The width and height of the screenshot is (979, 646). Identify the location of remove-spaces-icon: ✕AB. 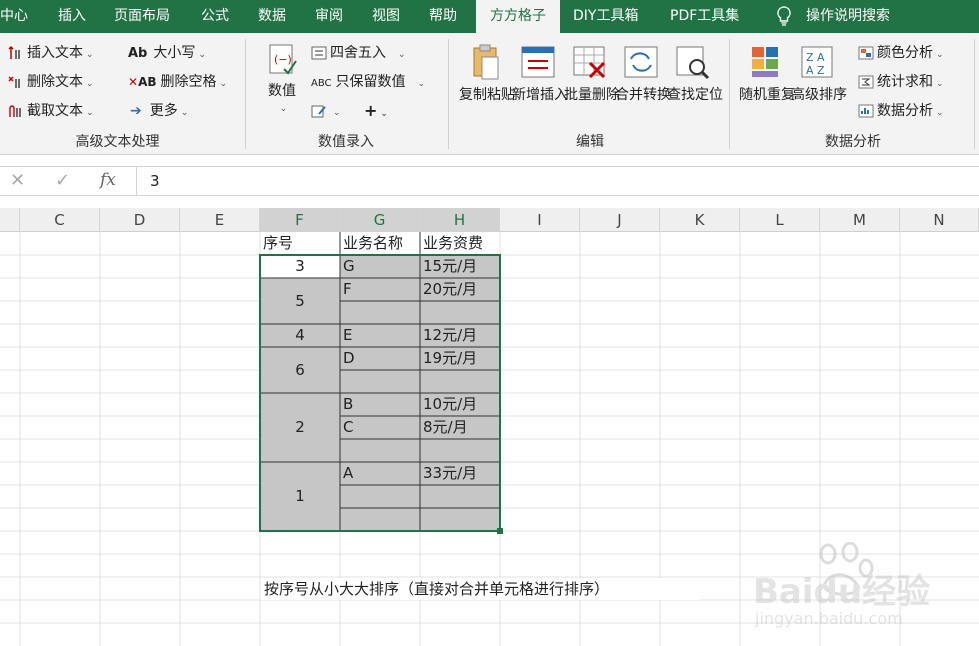
(142, 82).